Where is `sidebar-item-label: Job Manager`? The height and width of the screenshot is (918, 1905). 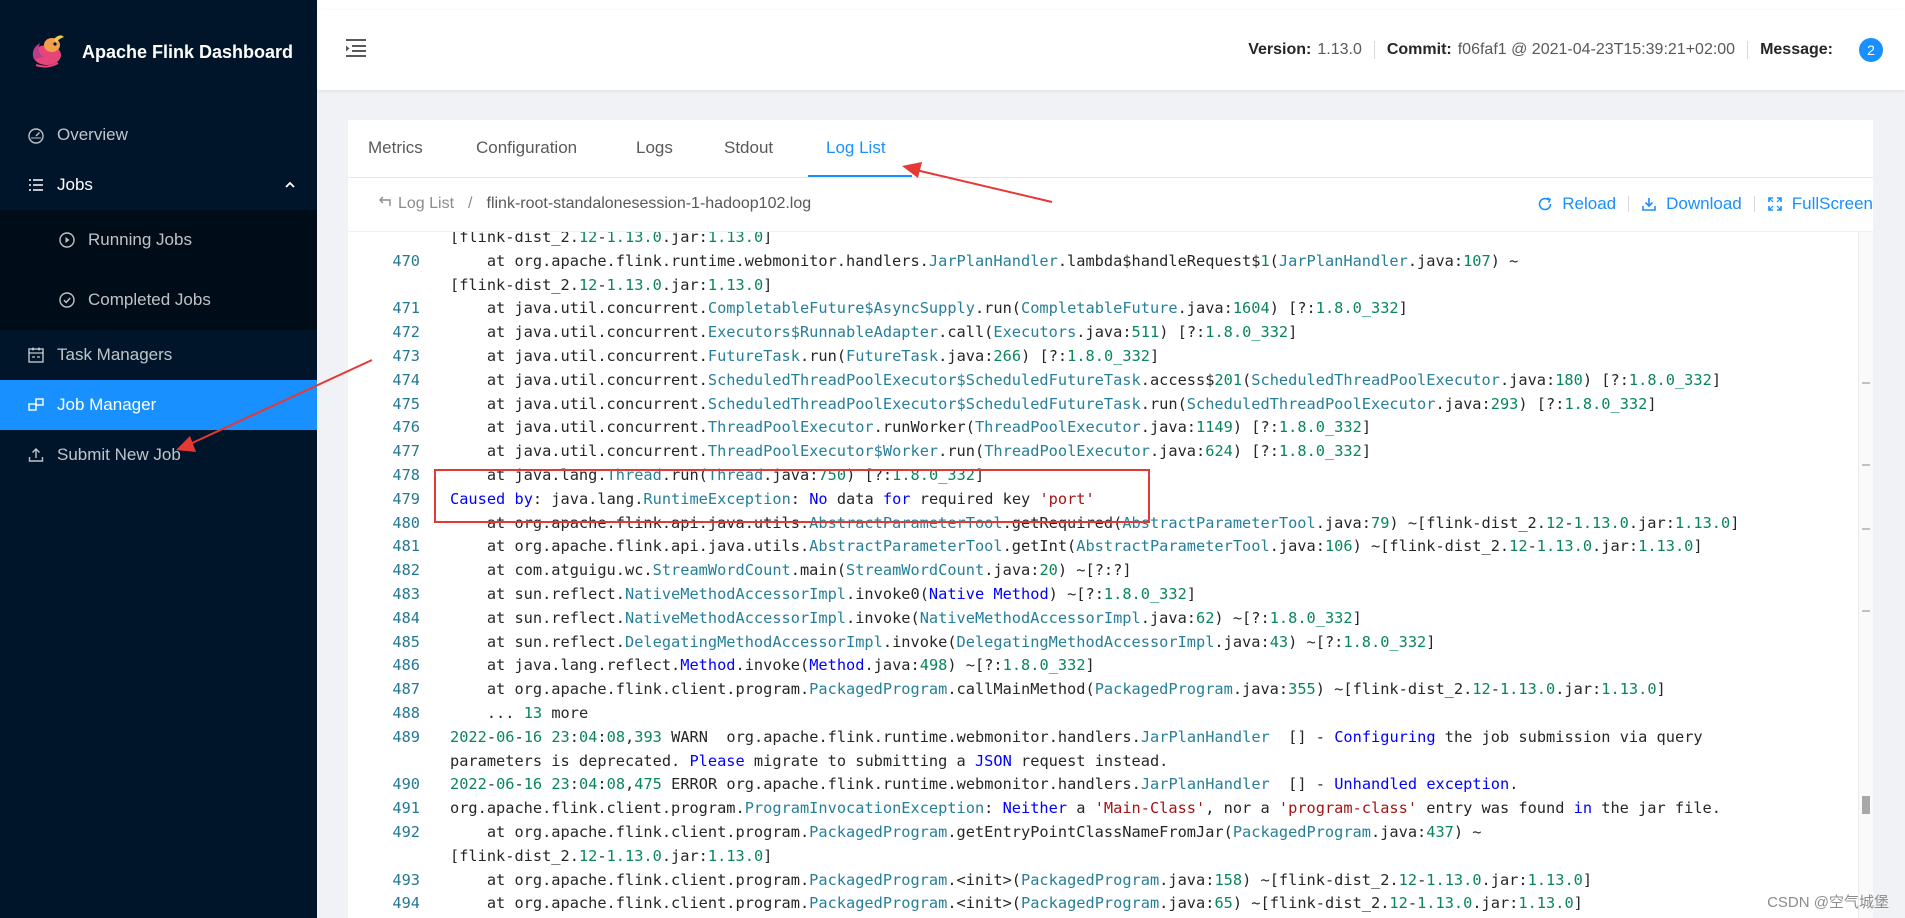
sidebar-item-label: Job Manager is located at coordinates (107, 404).